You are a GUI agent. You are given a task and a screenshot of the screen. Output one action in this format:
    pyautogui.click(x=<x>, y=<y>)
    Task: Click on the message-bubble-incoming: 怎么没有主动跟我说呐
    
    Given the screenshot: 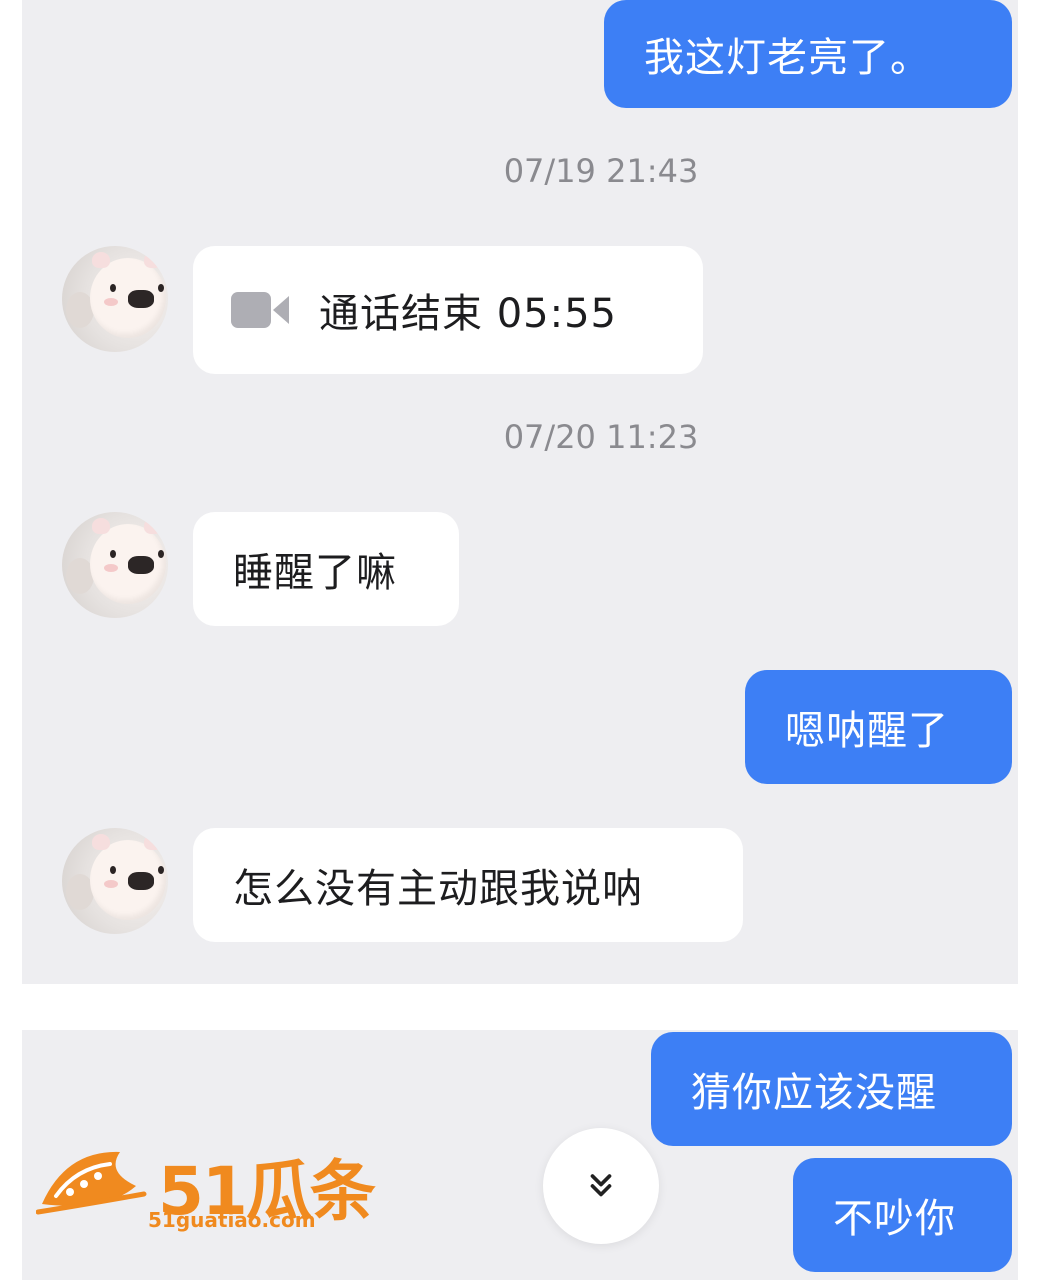 What is the action you would take?
    pyautogui.click(x=468, y=885)
    